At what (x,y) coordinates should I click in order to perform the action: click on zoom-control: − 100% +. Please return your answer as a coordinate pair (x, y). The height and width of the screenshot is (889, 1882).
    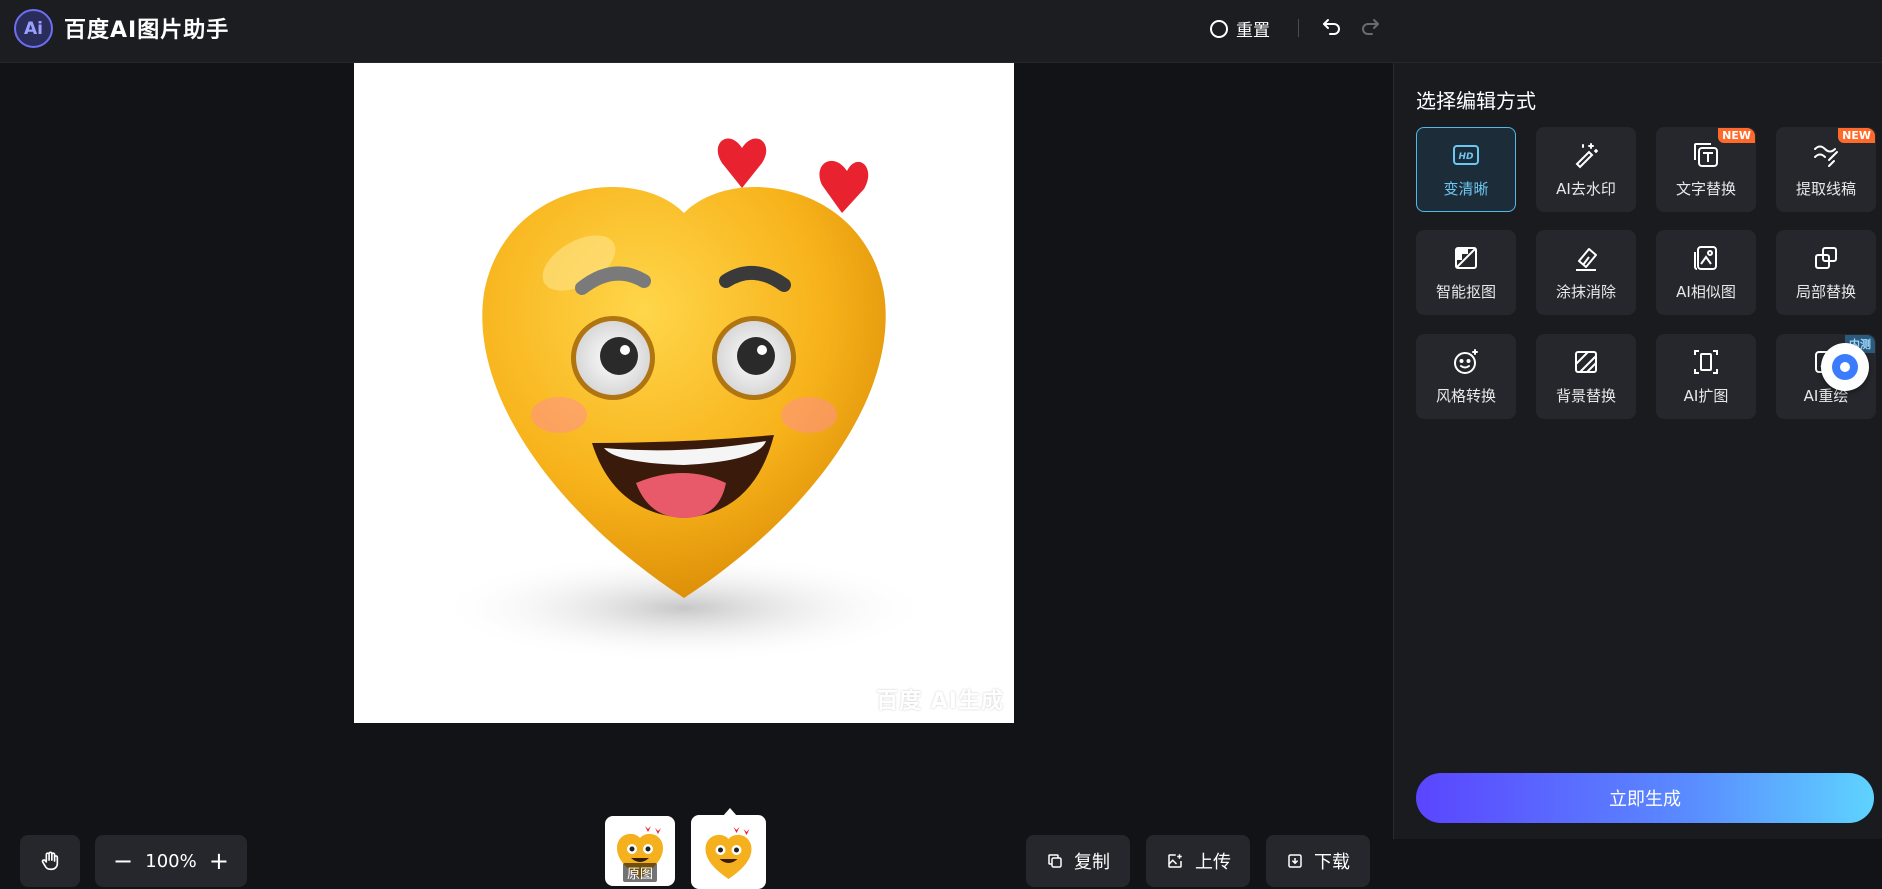
    Looking at the image, I should click on (171, 861).